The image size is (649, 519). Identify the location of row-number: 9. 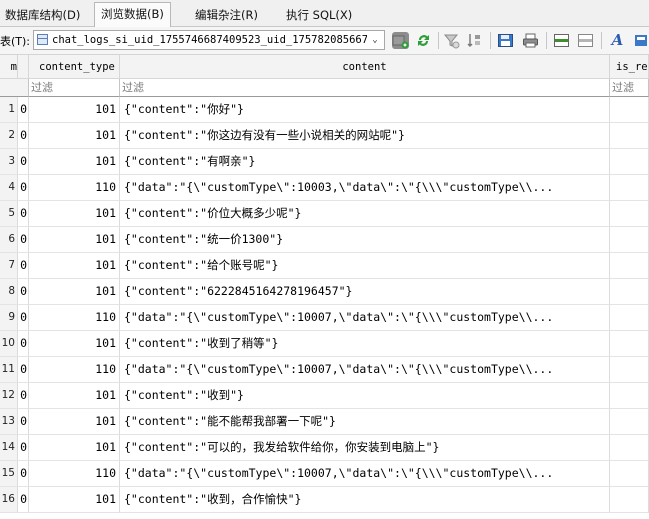
(9, 318).